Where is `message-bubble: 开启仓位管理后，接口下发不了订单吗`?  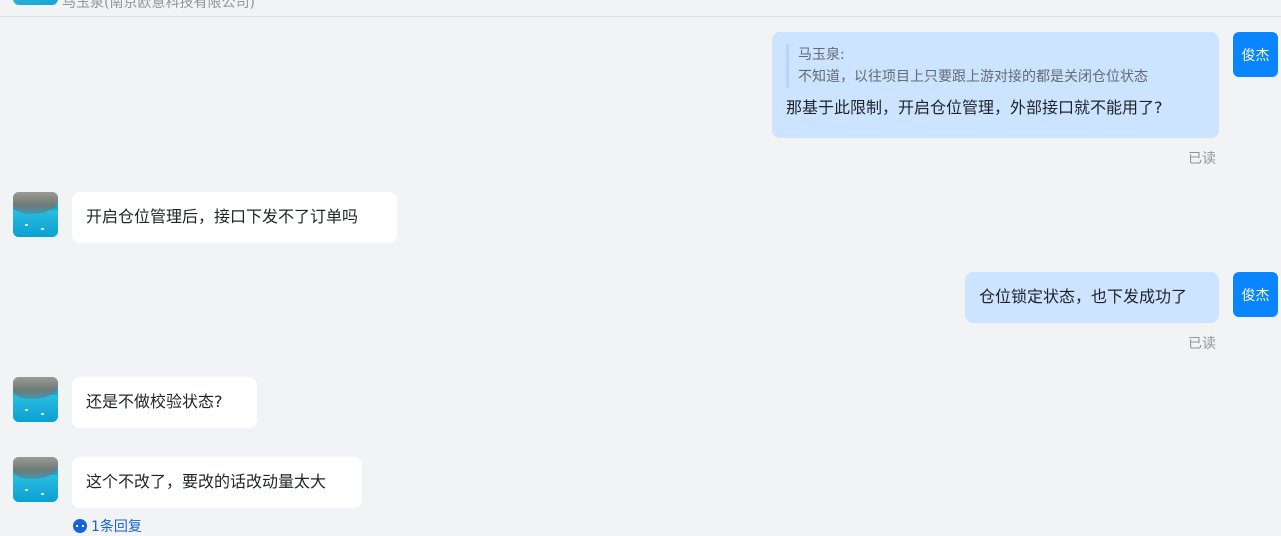
message-bubble: 开启仓位管理后，接口下发不了订单吗 is located at coordinates (234, 217).